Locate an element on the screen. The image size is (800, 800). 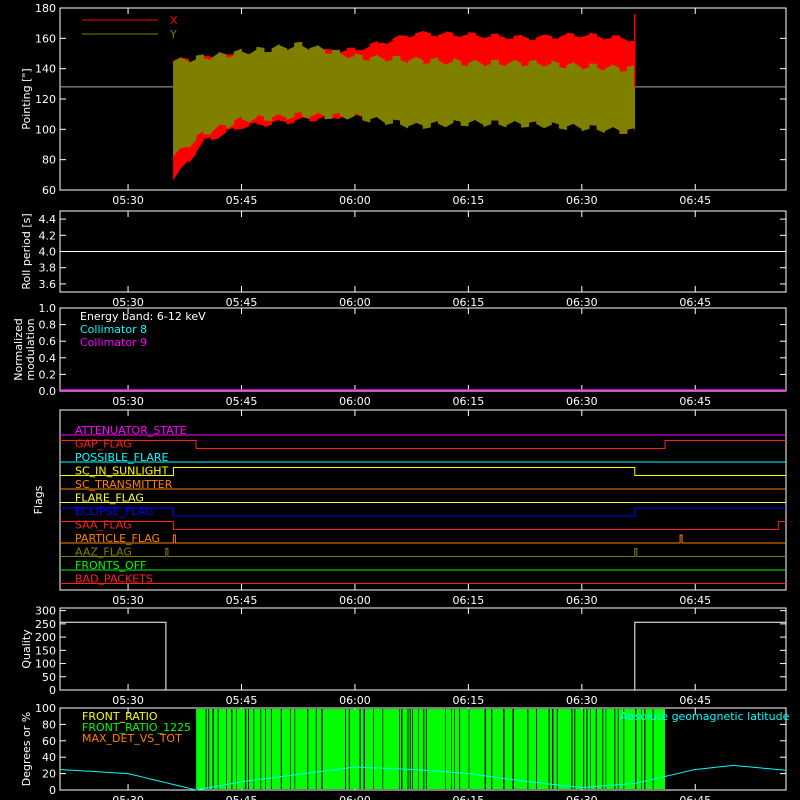
y-tick-label: 0.0 is located at coordinates (48, 391).